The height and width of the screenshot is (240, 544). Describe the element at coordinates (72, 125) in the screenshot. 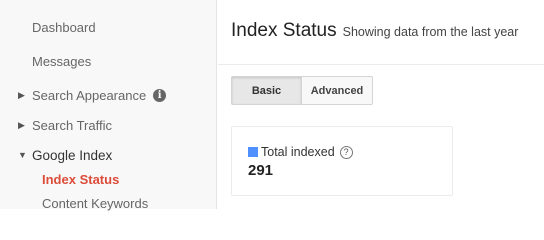

I see `sidebar-item-label: Search Traffic` at that location.